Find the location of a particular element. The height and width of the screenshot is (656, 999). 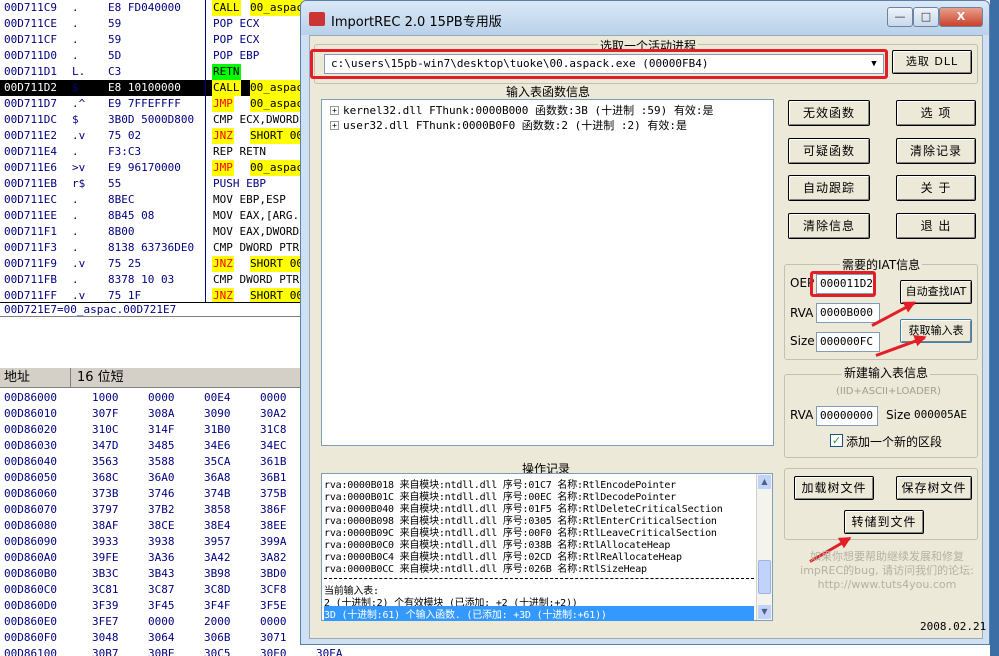

dump-row: 00D860403563358835CA361B3630 is located at coordinates (171, 462).